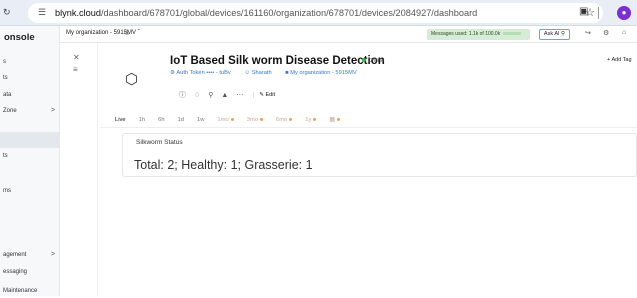 The height and width of the screenshot is (298, 637). Describe the element at coordinates (210, 95) in the screenshot. I see `pin-icon: ⚲` at that location.